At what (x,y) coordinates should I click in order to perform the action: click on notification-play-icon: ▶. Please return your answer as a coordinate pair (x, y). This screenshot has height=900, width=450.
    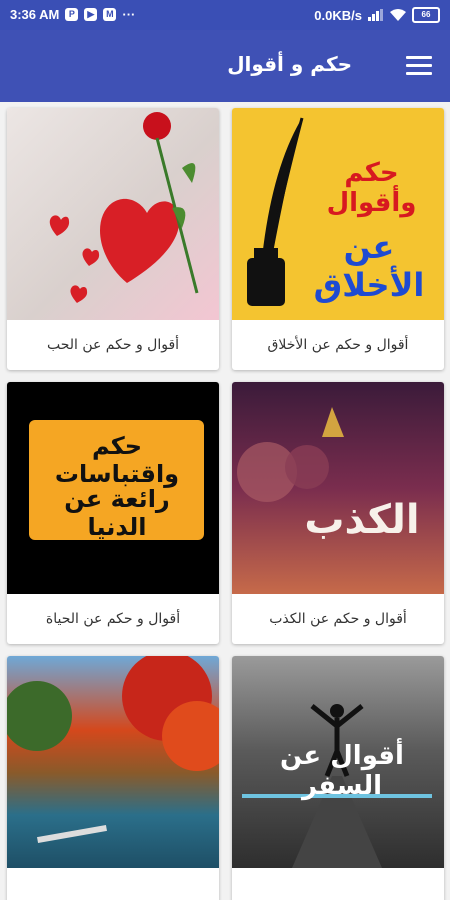
    Looking at the image, I should click on (91, 14).